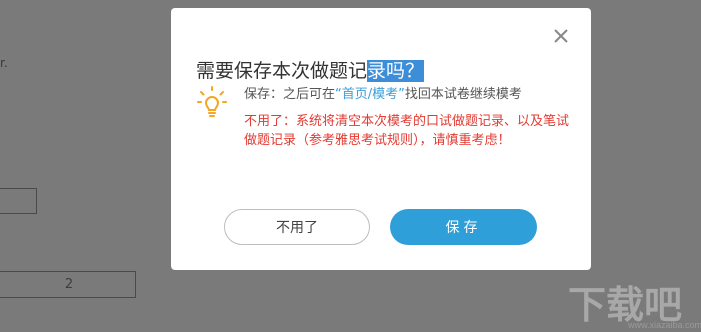 Image resolution: width=701 pixels, height=332 pixels. I want to click on save-description: 保存：之后可在“首页/模考”找回本试卷继续模考, so click(406, 94).